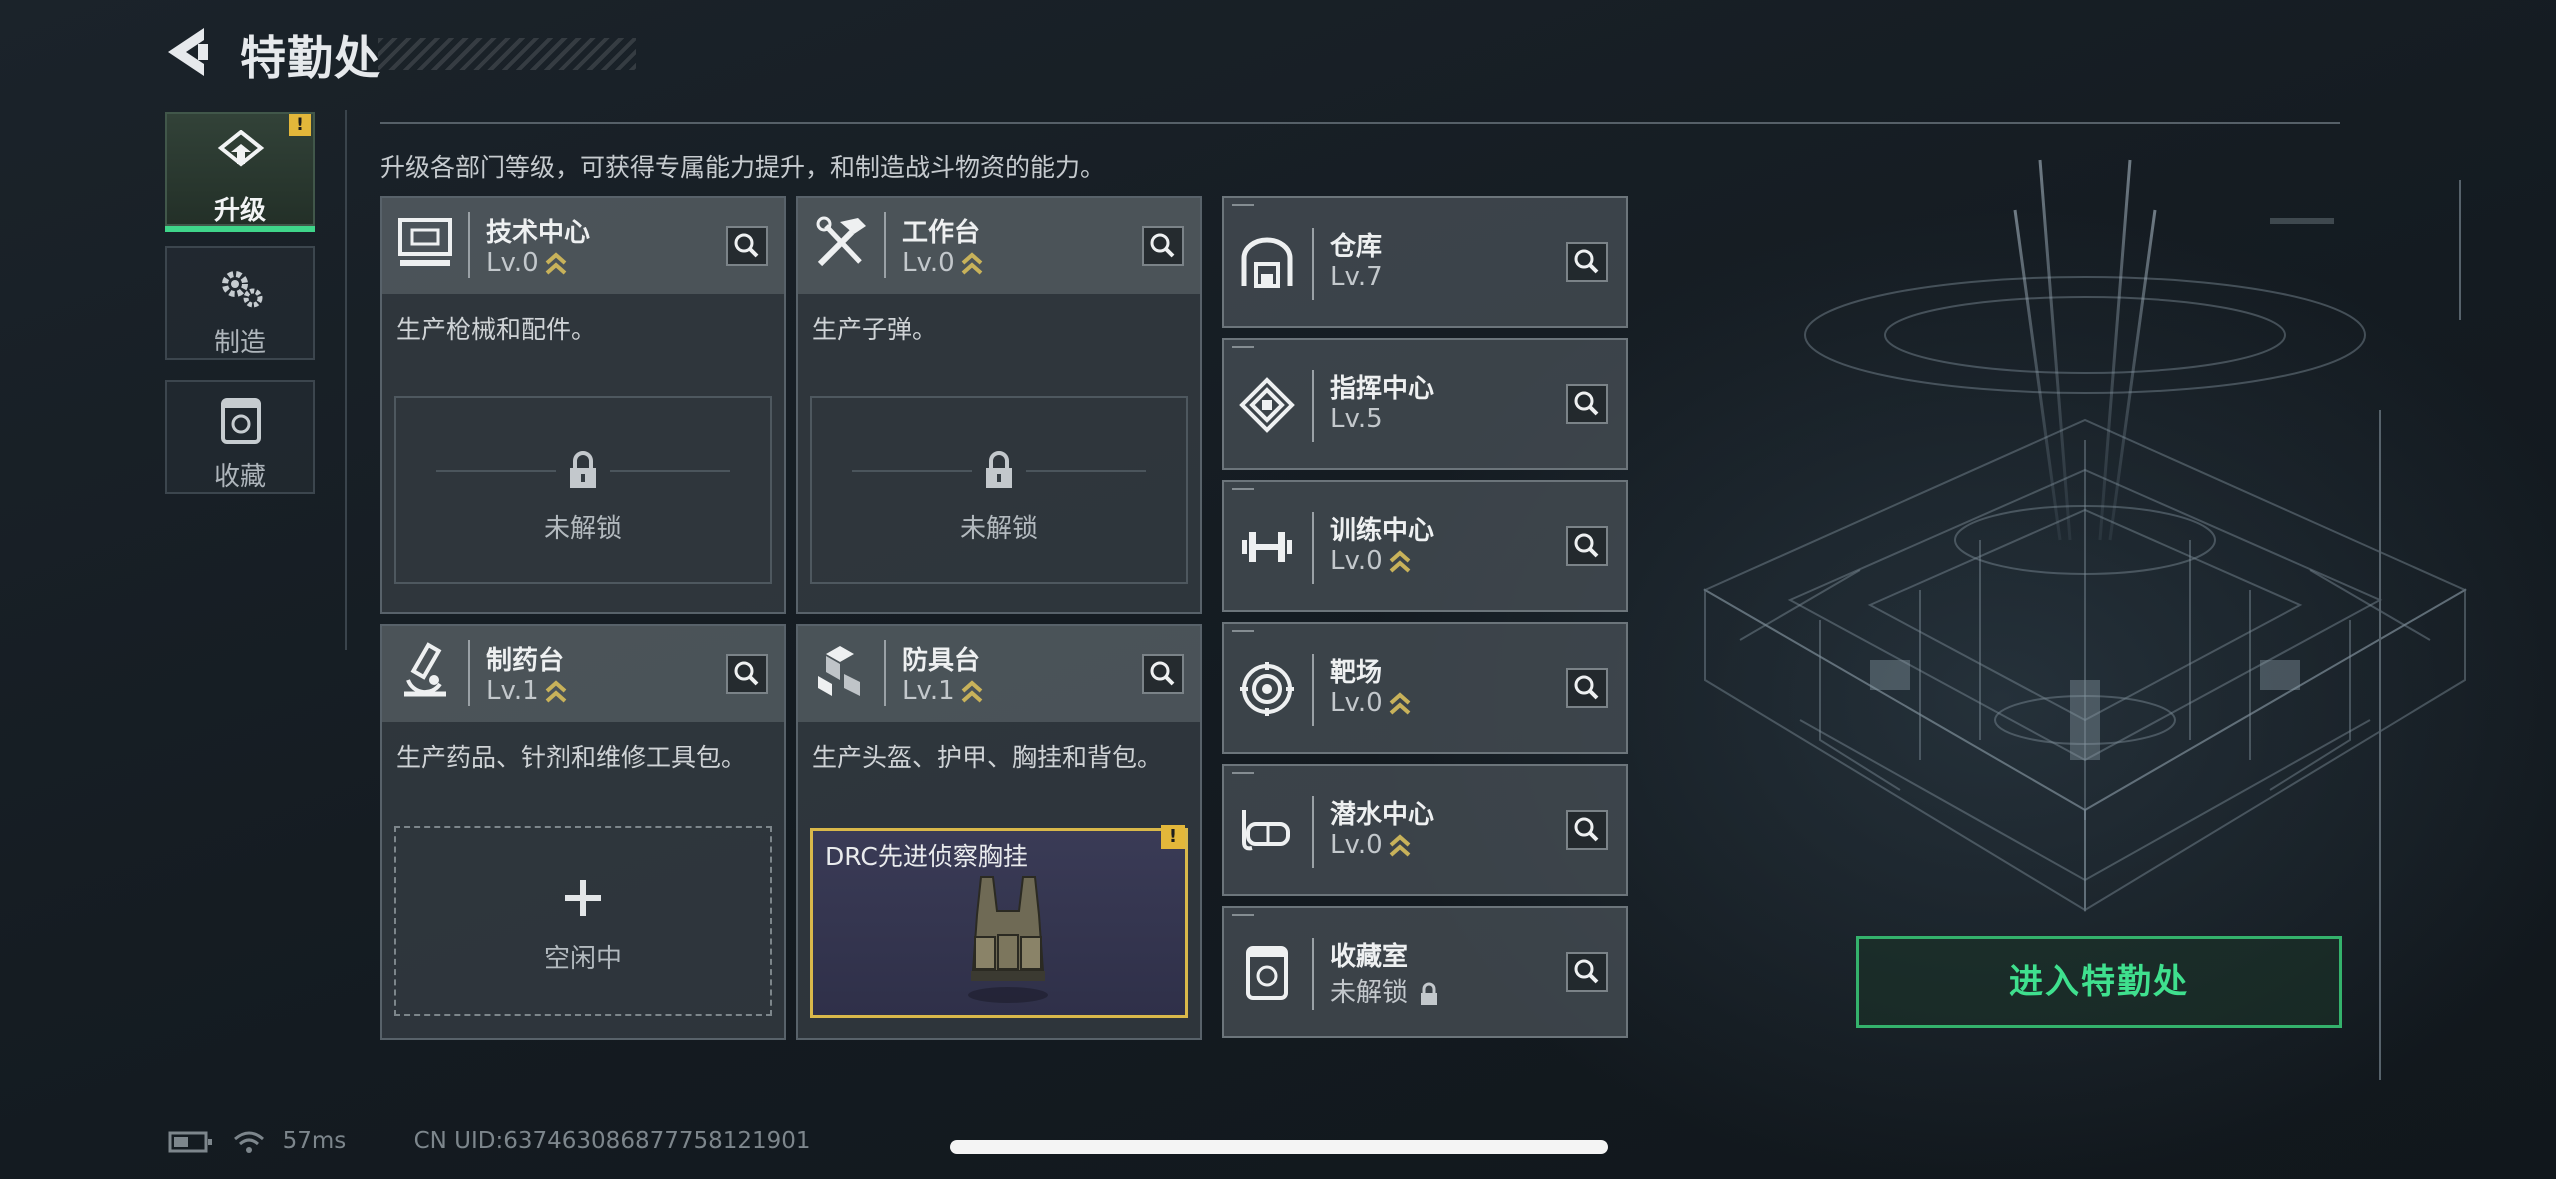 The height and width of the screenshot is (1179, 2556). I want to click on card-pharmacy: 制药台 Lv.1 生产药品、针剂和维修工具包。 空闲中, so click(583, 832).